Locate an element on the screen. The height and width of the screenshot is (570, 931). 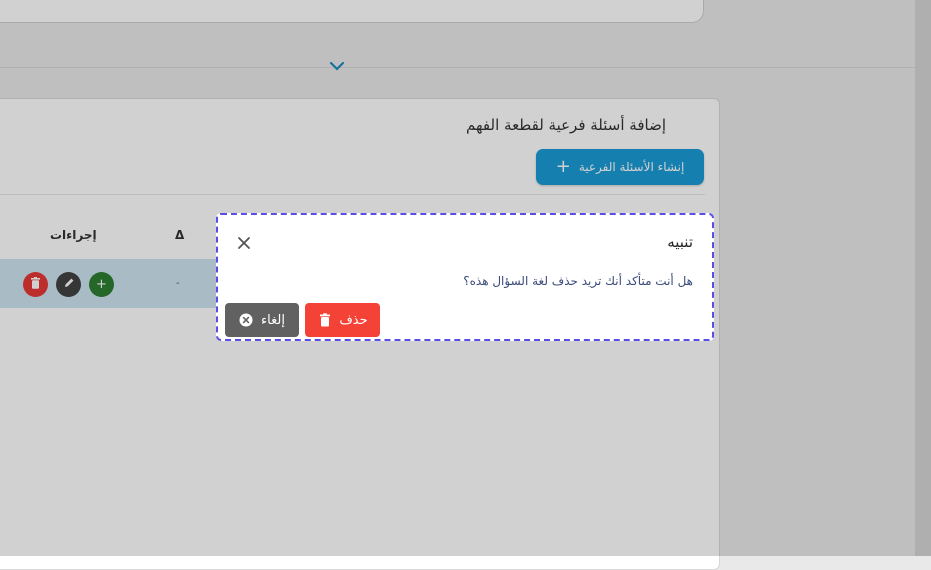
cancel-circle-icon is located at coordinates (246, 320).